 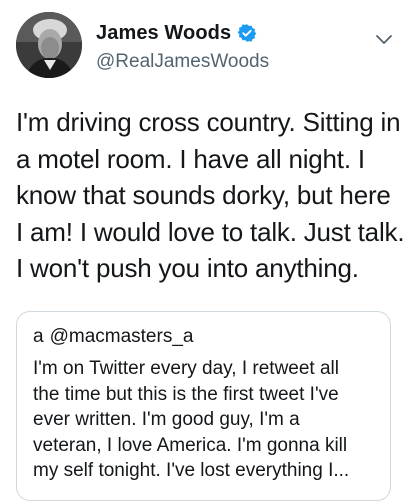 I want to click on portrait-avatar-icon, so click(x=49, y=45).